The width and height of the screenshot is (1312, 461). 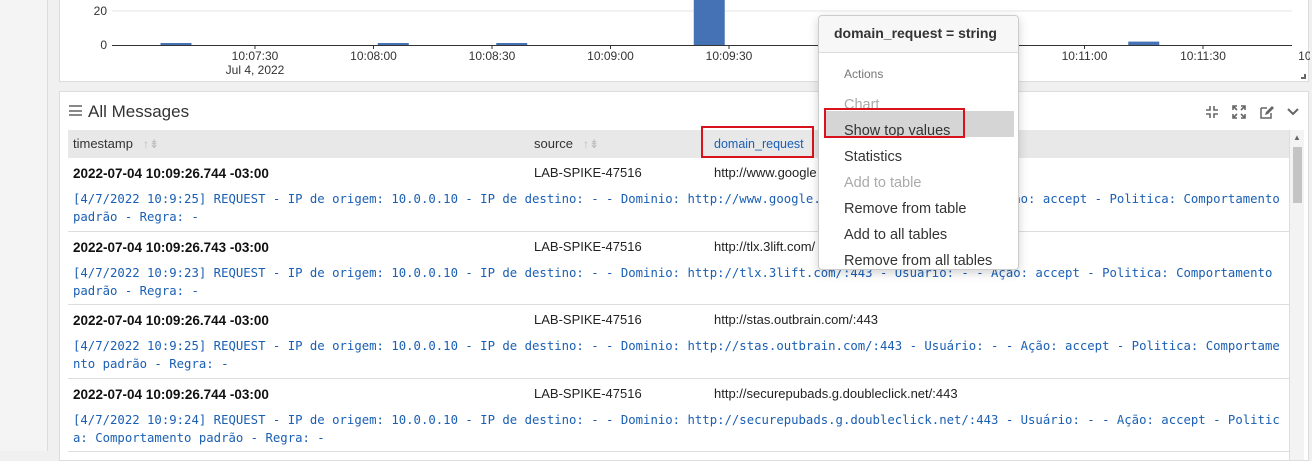 What do you see at coordinates (873, 157) in the screenshot?
I see `menu-item-statistics: Statistics` at bounding box center [873, 157].